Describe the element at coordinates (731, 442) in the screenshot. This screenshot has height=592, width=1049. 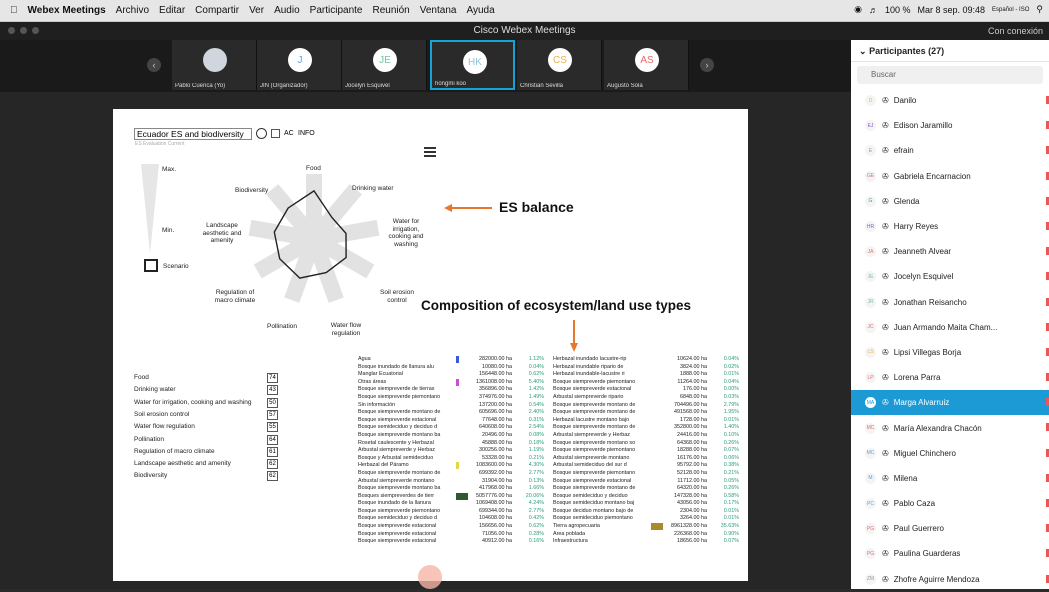
I see `landuse-percent: 0.26%` at that location.